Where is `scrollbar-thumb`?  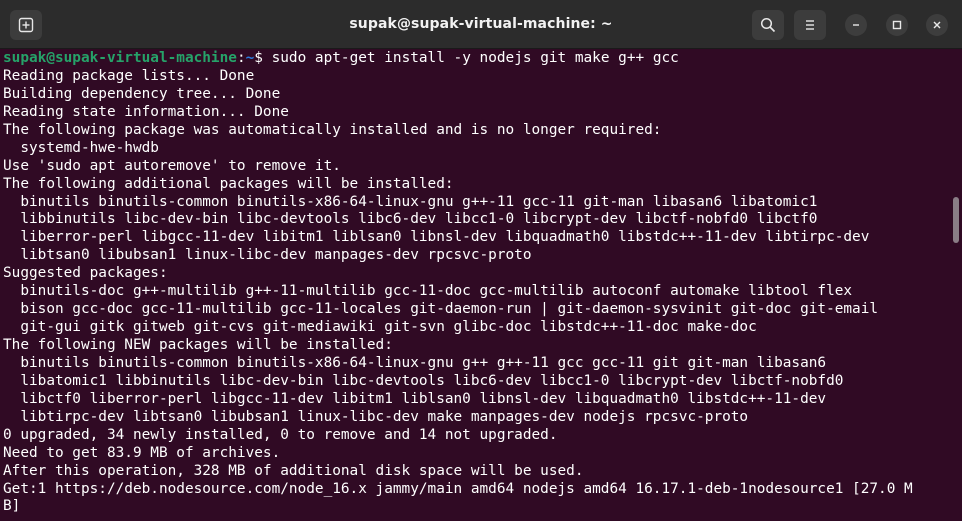
scrollbar-thumb is located at coordinates (956, 220).